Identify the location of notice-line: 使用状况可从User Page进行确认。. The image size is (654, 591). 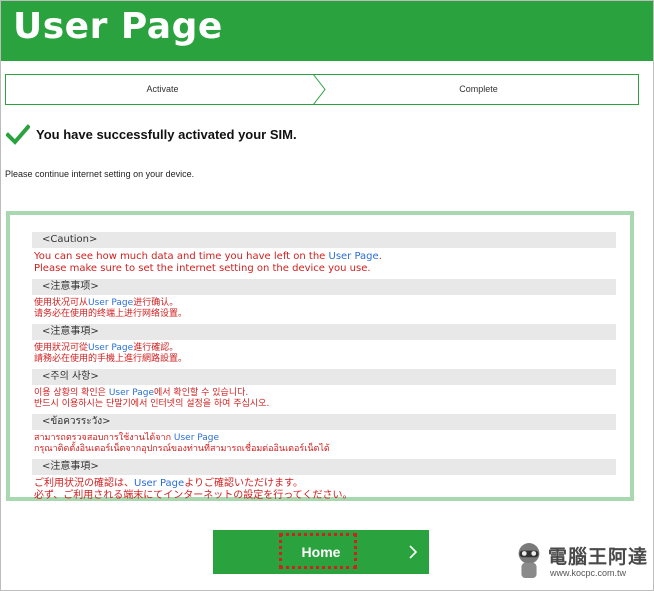
(325, 303).